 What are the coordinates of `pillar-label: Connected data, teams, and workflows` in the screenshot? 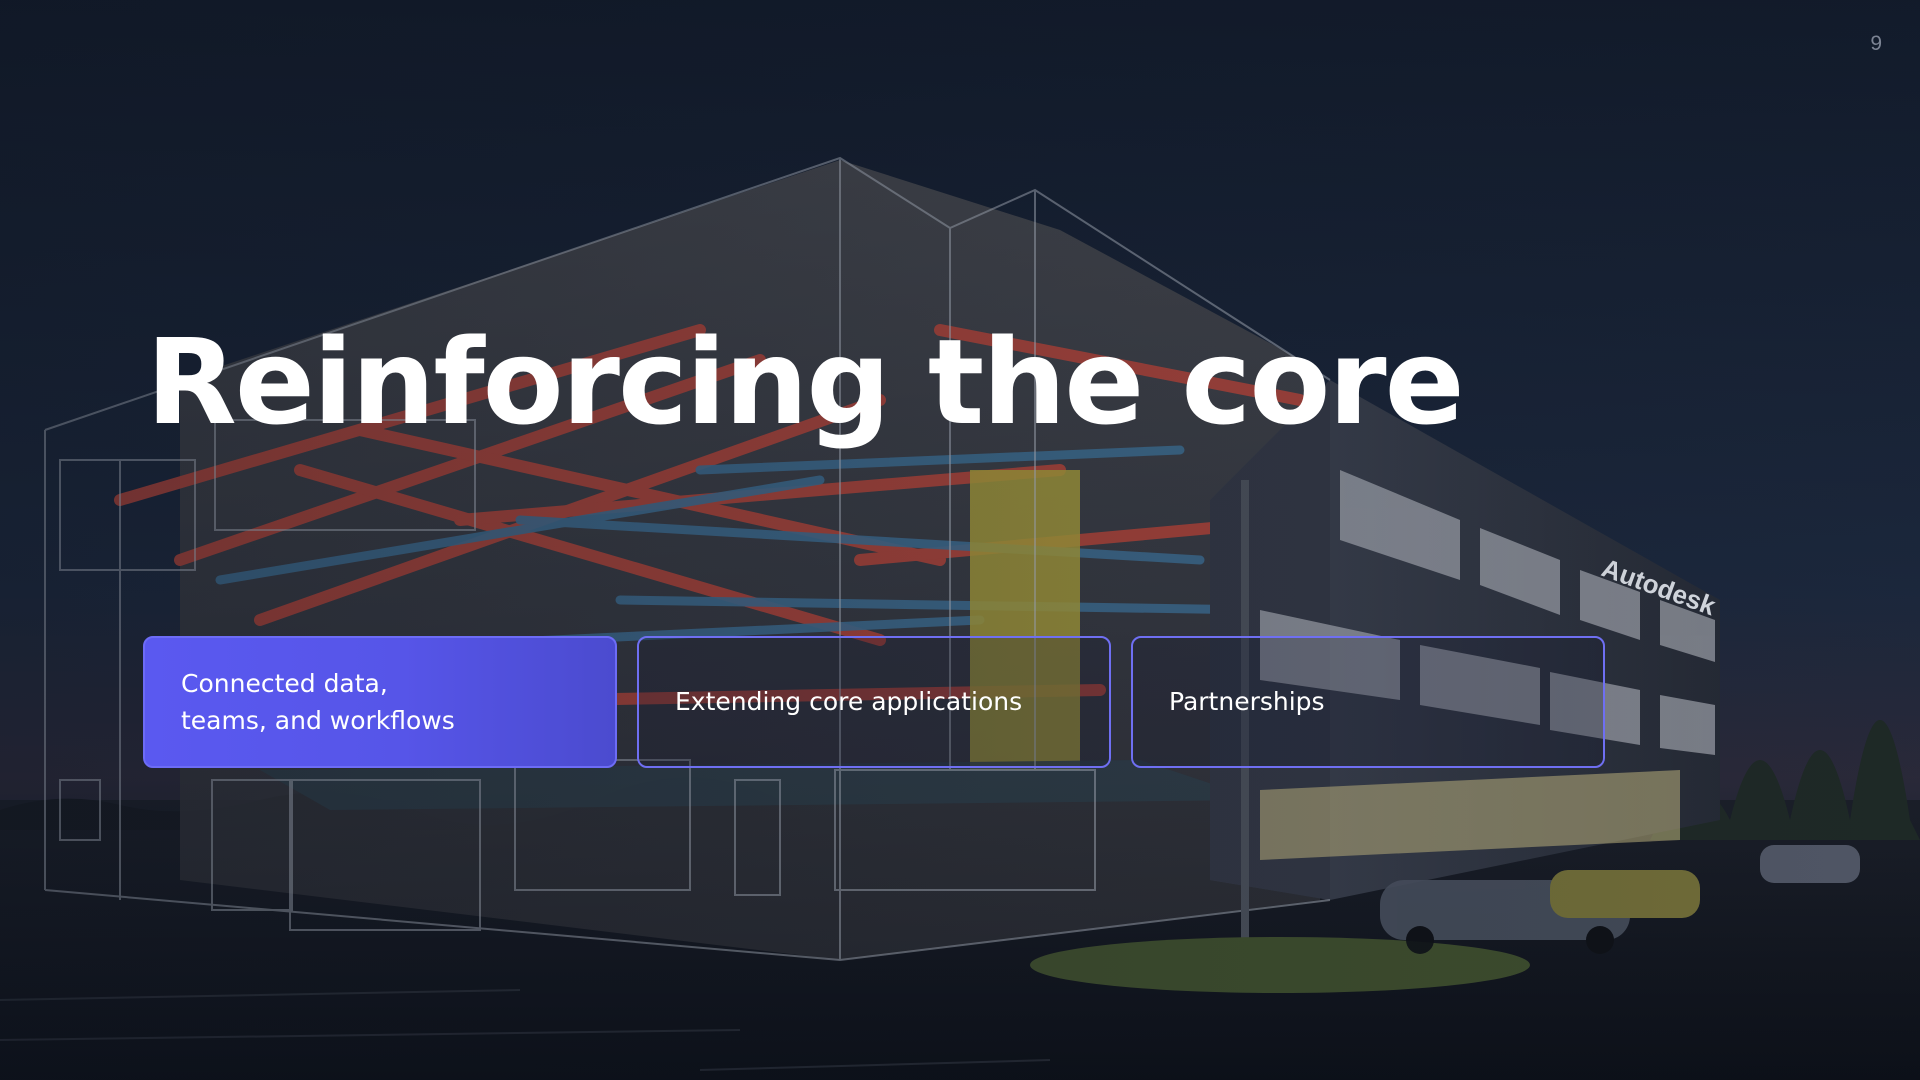 It's located at (318, 702).